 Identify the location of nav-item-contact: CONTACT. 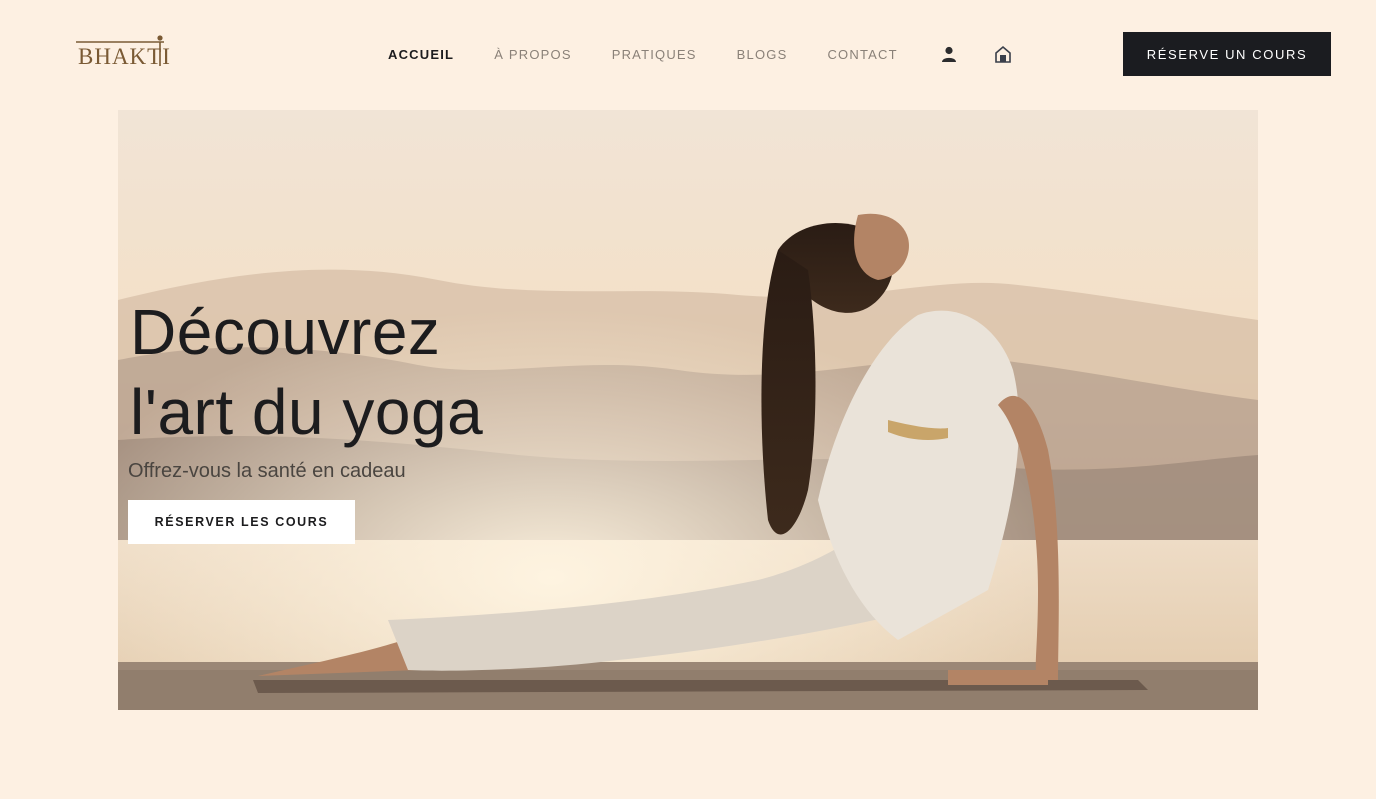
(862, 54).